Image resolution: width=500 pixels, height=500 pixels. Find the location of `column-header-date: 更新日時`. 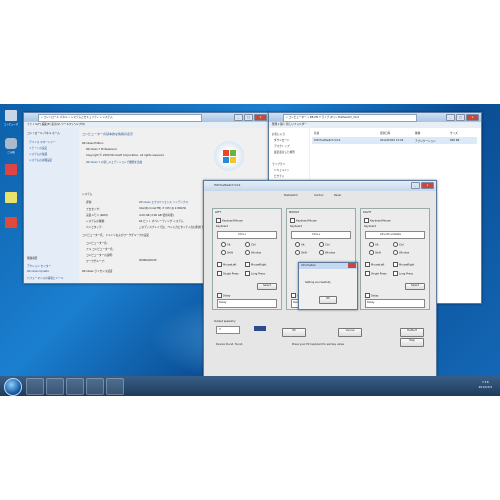

column-header-date: 更新日時 is located at coordinates (385, 133).